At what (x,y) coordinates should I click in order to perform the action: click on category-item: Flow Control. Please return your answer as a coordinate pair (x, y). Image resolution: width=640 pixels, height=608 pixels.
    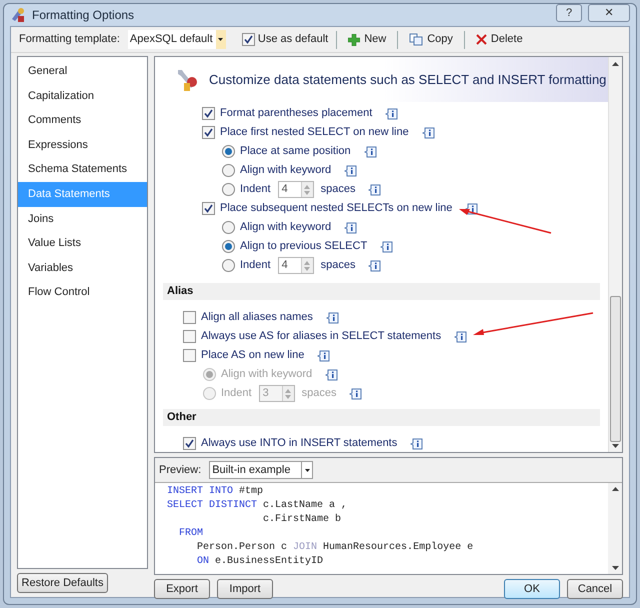
    Looking at the image, I should click on (82, 292).